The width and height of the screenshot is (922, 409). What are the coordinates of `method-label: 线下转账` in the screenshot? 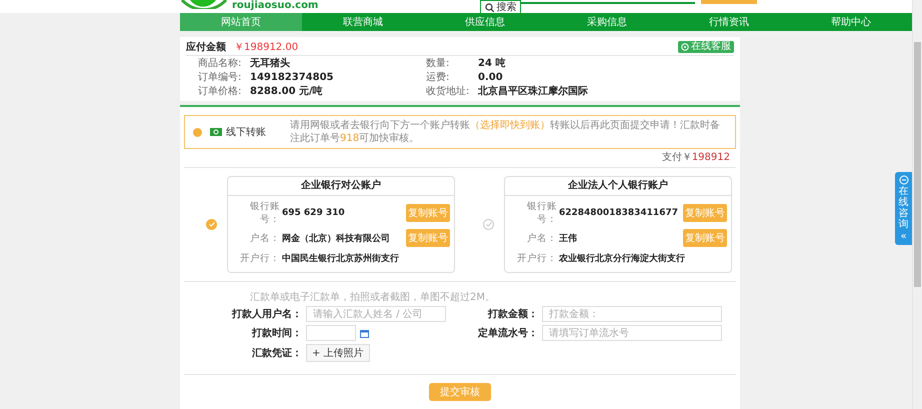 It's located at (246, 132).